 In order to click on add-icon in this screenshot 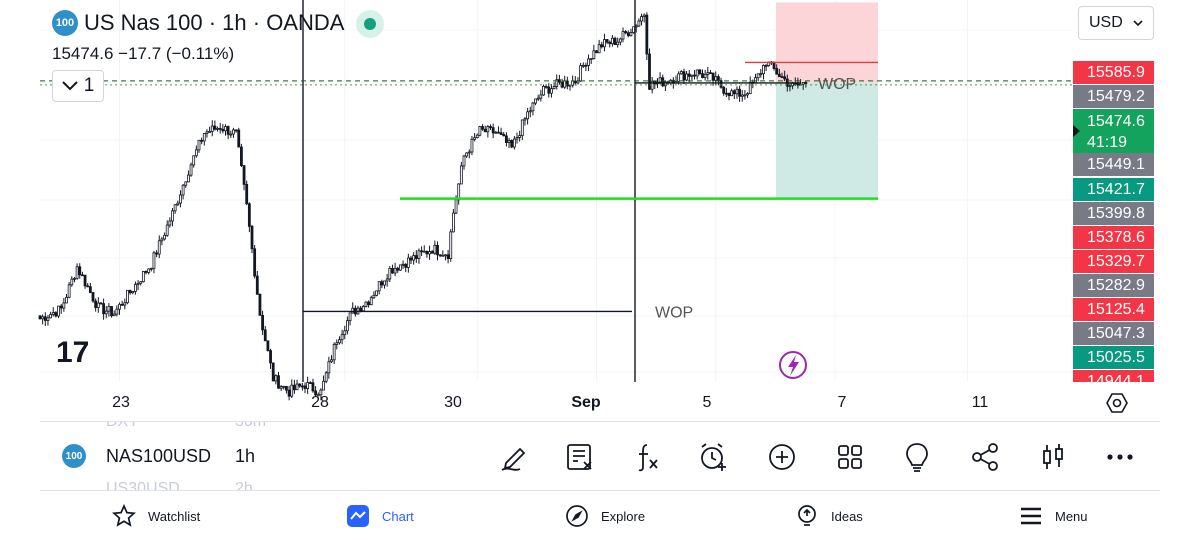, I will do `click(782, 457)`.